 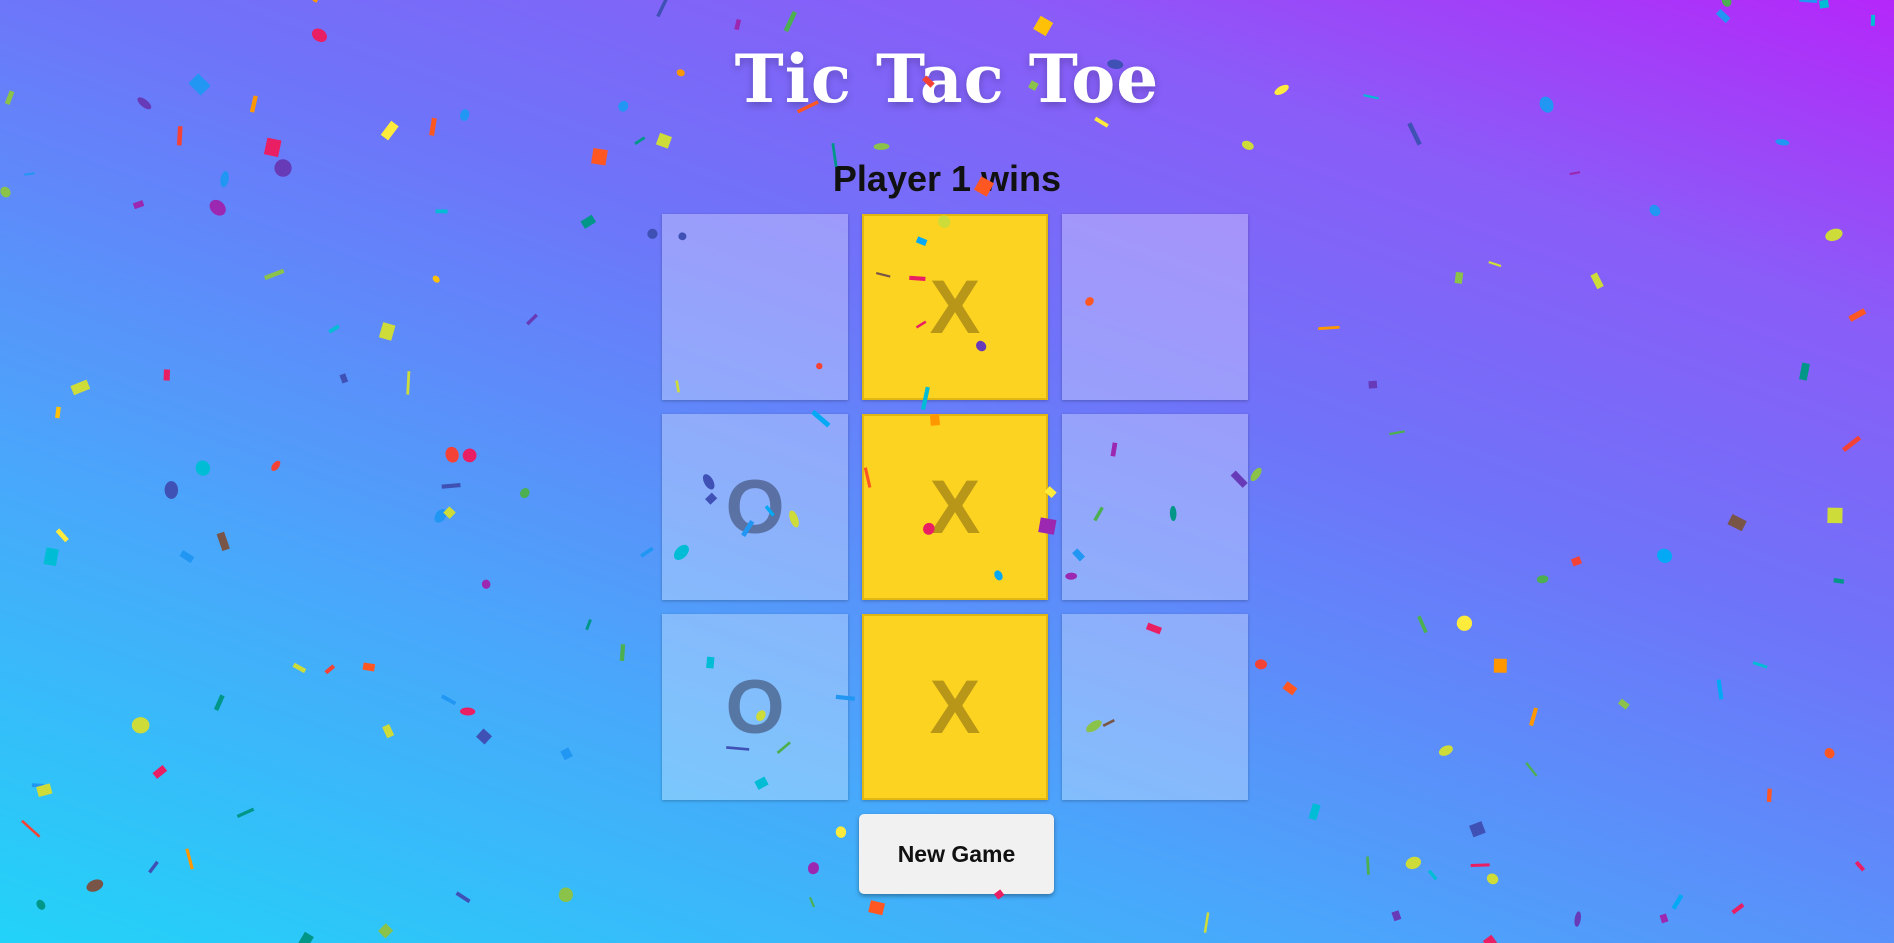 I want to click on cell-0-1: X, so click(x=955, y=307).